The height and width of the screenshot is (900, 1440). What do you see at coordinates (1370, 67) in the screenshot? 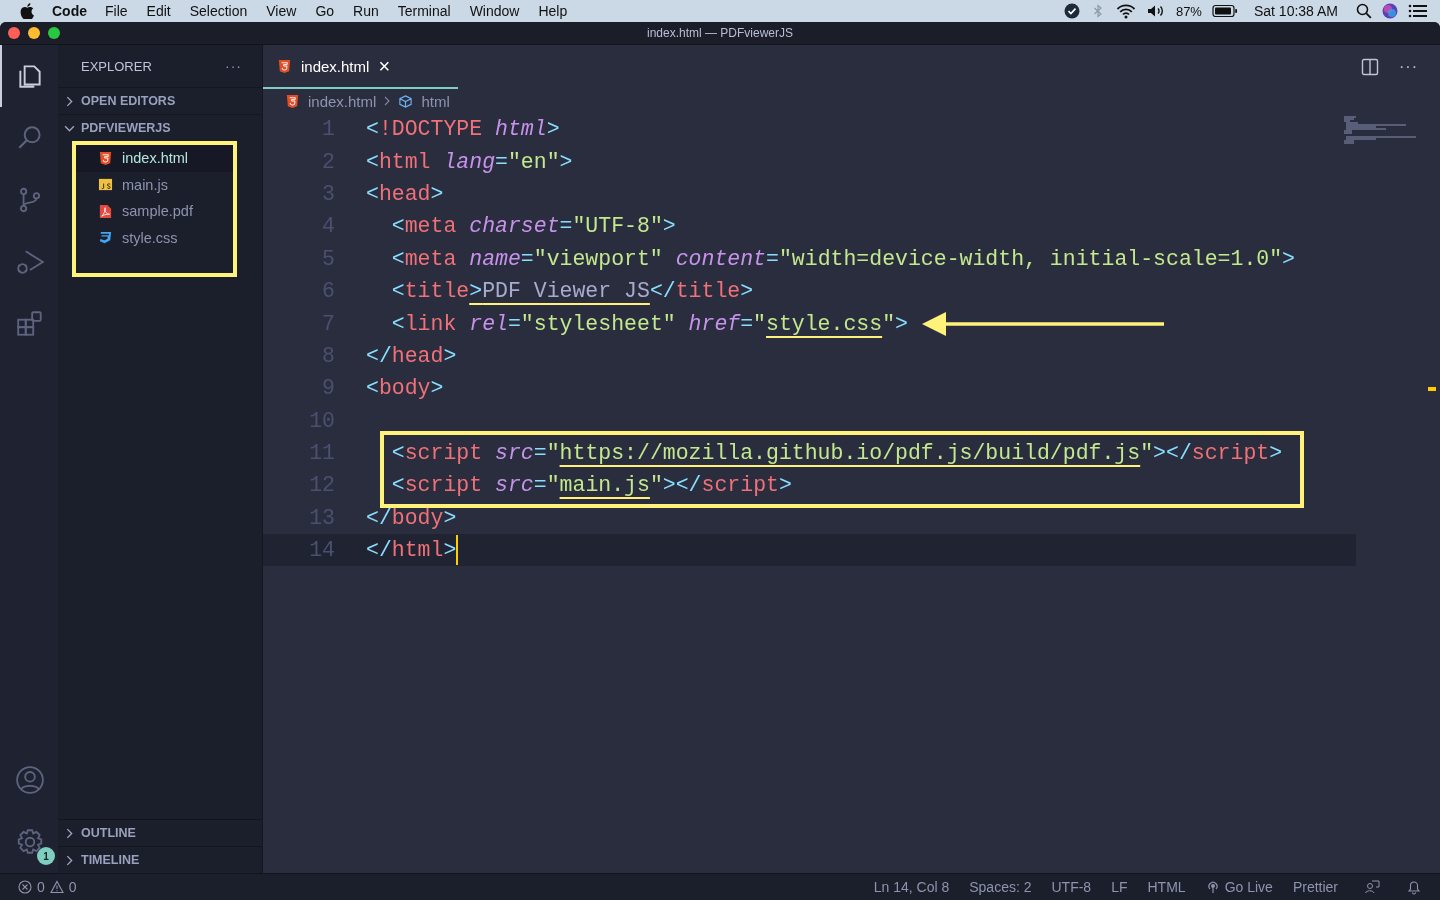
I see `split-editor-icon` at bounding box center [1370, 67].